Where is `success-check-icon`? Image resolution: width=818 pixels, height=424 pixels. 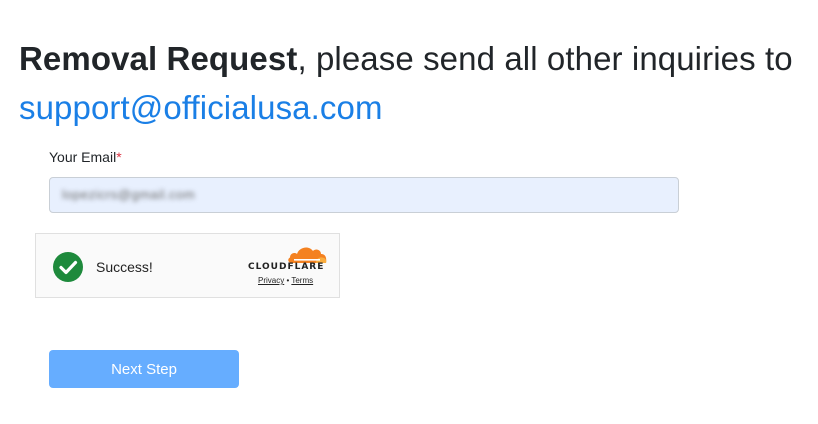 success-check-icon is located at coordinates (68, 267).